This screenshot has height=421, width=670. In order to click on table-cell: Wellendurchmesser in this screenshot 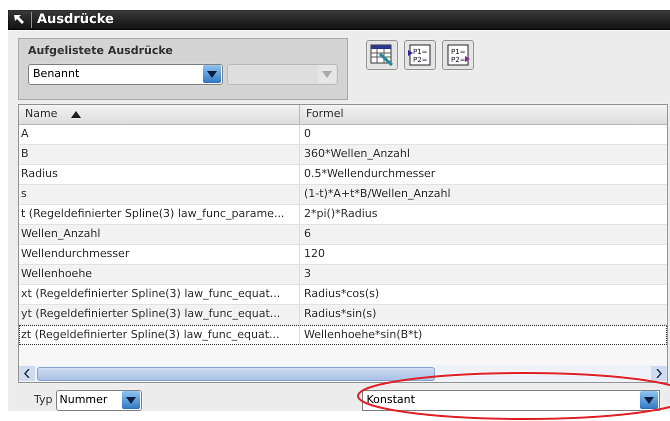, I will do `click(159, 254)`.